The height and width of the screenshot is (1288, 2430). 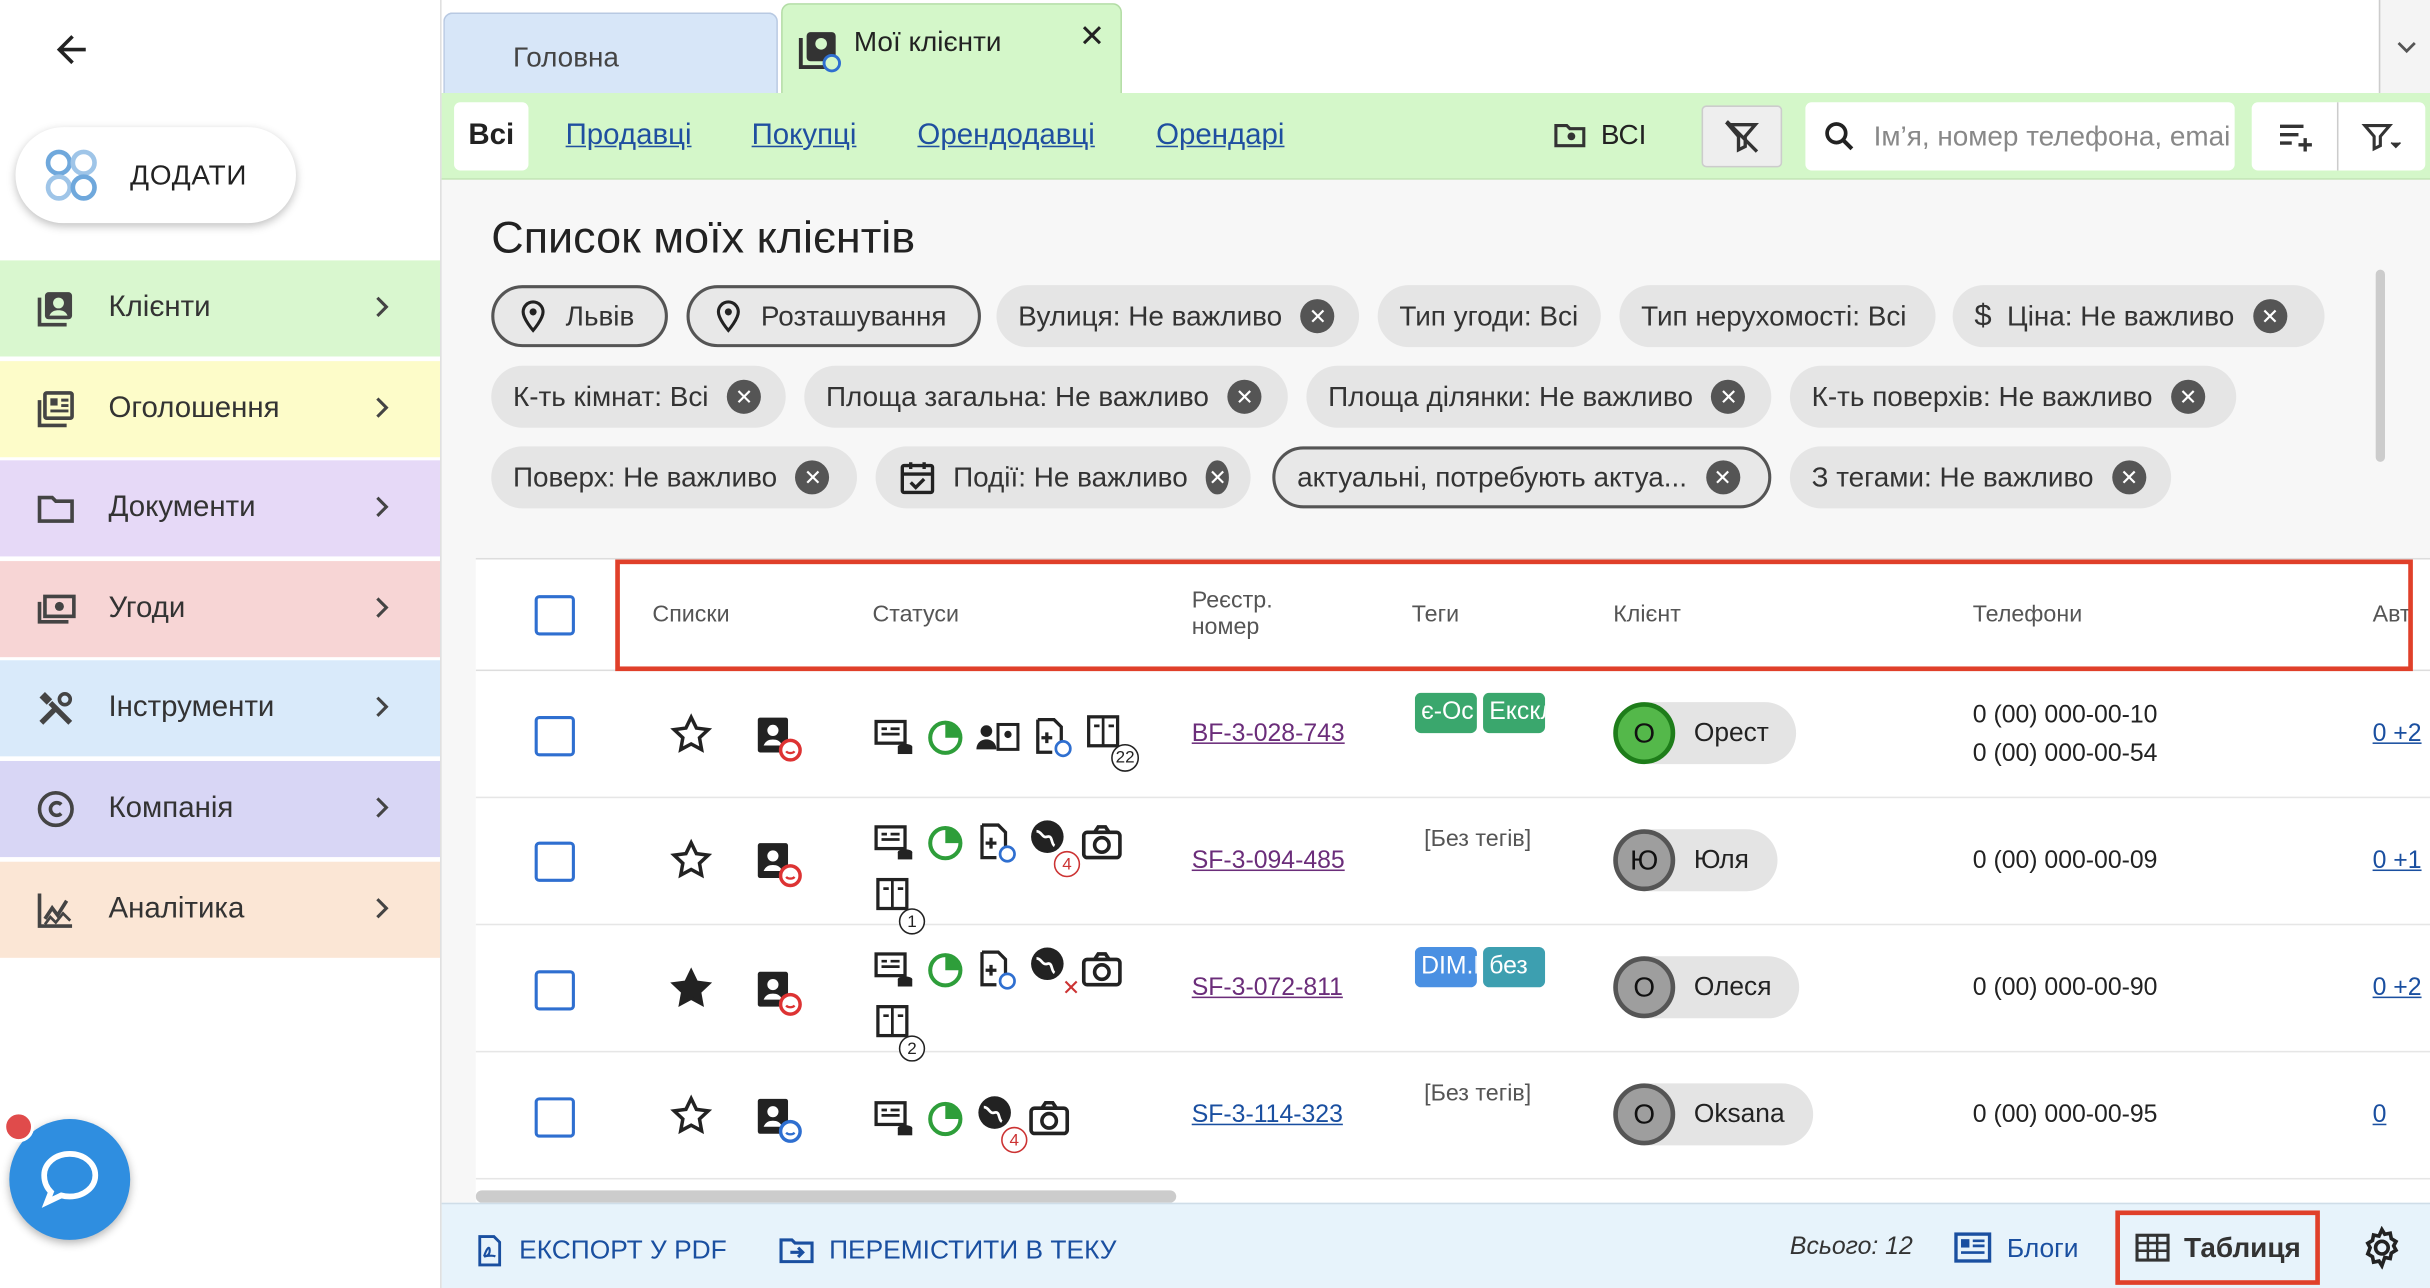 What do you see at coordinates (1514, 713) in the screenshot?
I see `tag-chip: Ексклюзив` at bounding box center [1514, 713].